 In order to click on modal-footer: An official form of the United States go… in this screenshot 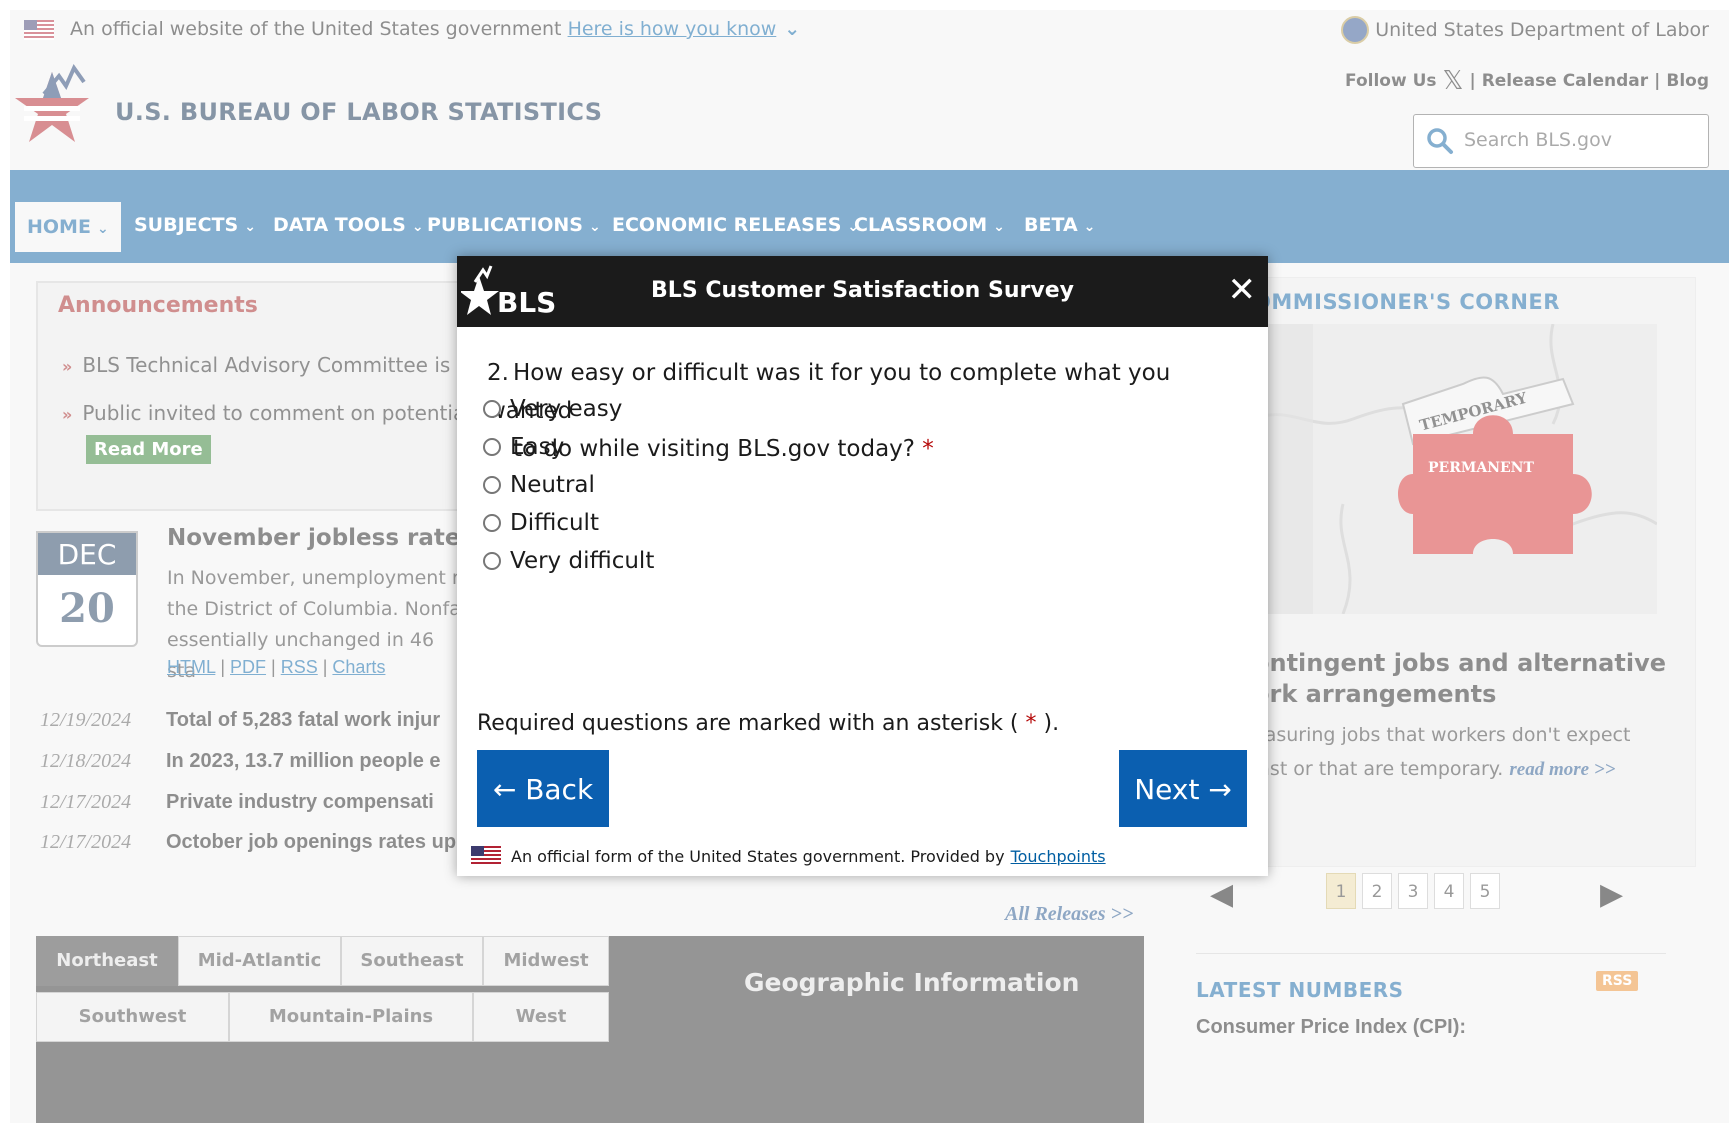, I will do `click(788, 856)`.